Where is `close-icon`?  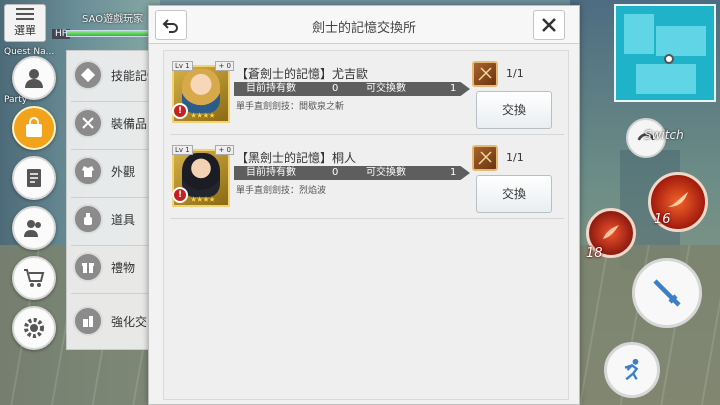 close-icon is located at coordinates (549, 25).